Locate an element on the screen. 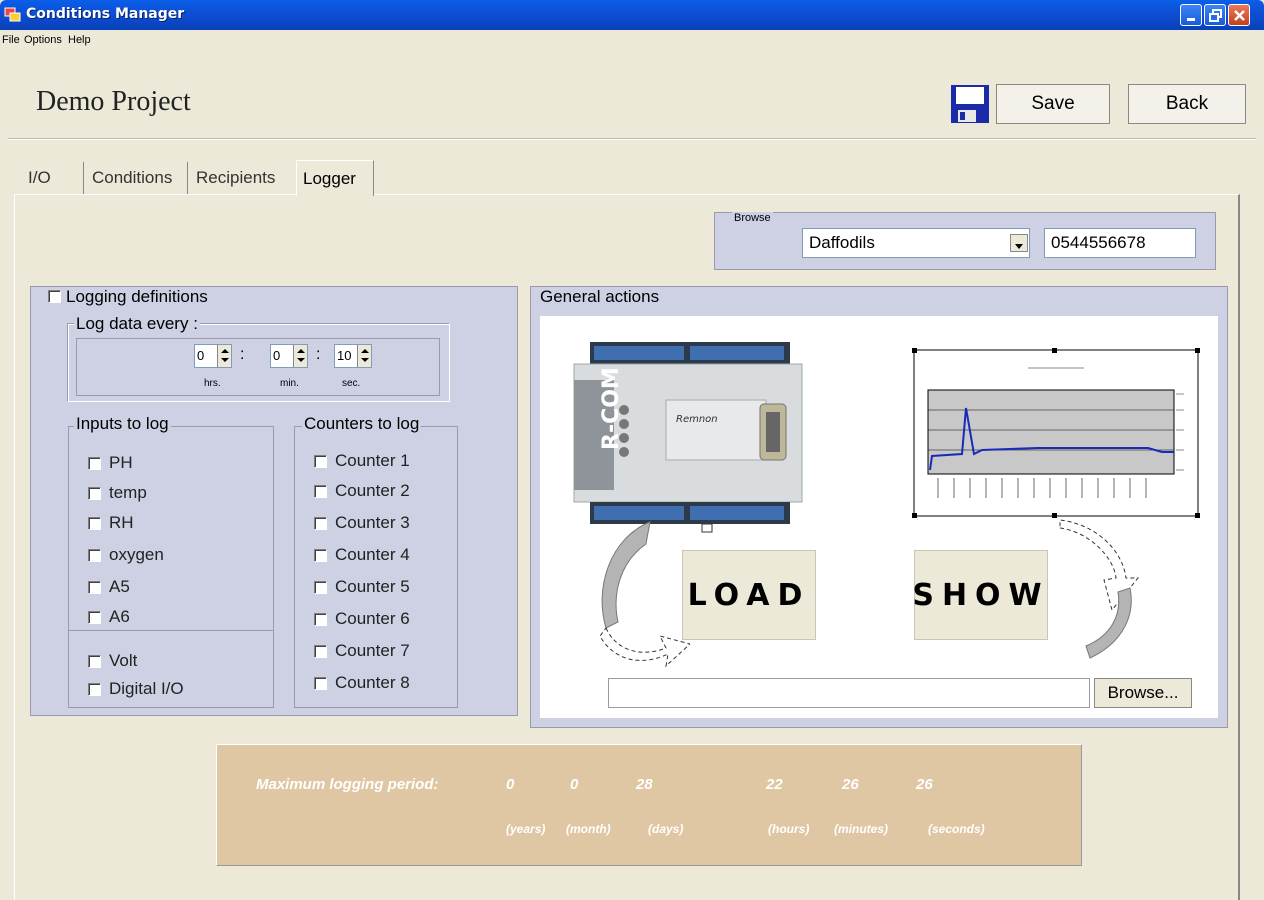  input-checkbox-digital-io: Digital I/O is located at coordinates (136, 689).